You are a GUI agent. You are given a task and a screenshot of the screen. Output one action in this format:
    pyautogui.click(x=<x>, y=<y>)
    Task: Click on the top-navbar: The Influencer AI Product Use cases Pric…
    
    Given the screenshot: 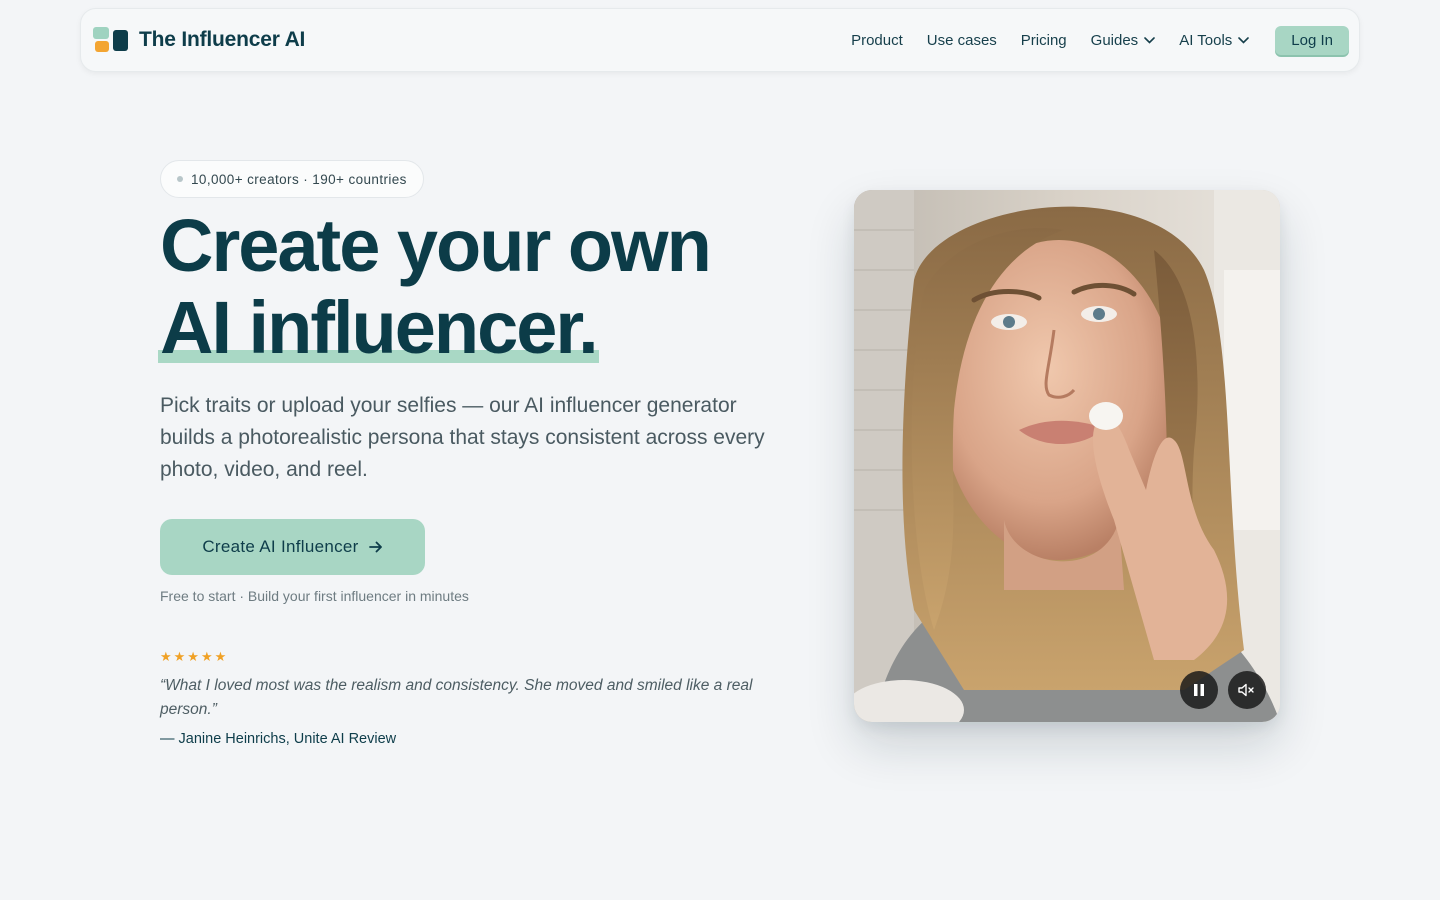 What is the action you would take?
    pyautogui.click(x=720, y=40)
    